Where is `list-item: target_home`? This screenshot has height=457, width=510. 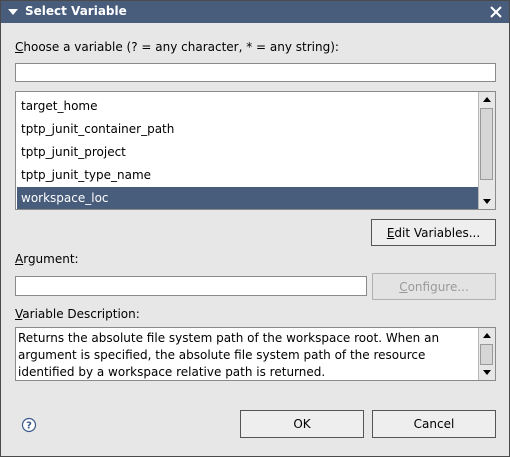 list-item: target_home is located at coordinates (247, 106).